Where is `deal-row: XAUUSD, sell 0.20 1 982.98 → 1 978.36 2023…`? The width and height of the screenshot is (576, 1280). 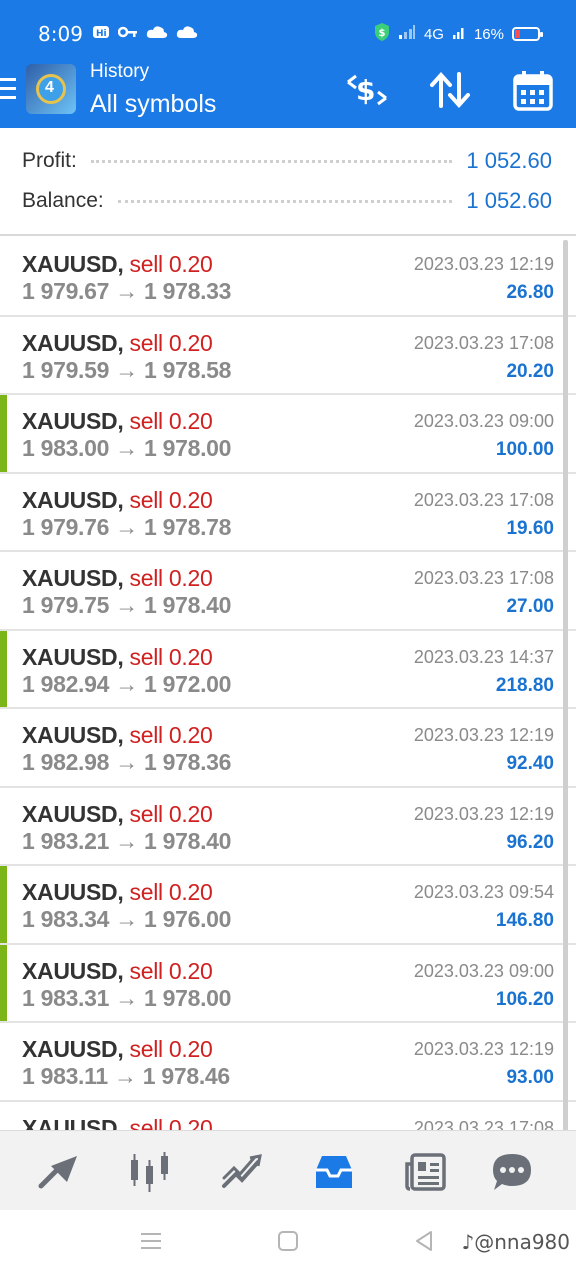
deal-row: XAUUSD, sell 0.20 1 982.98 → 1 978.36 2023… is located at coordinates (288, 748).